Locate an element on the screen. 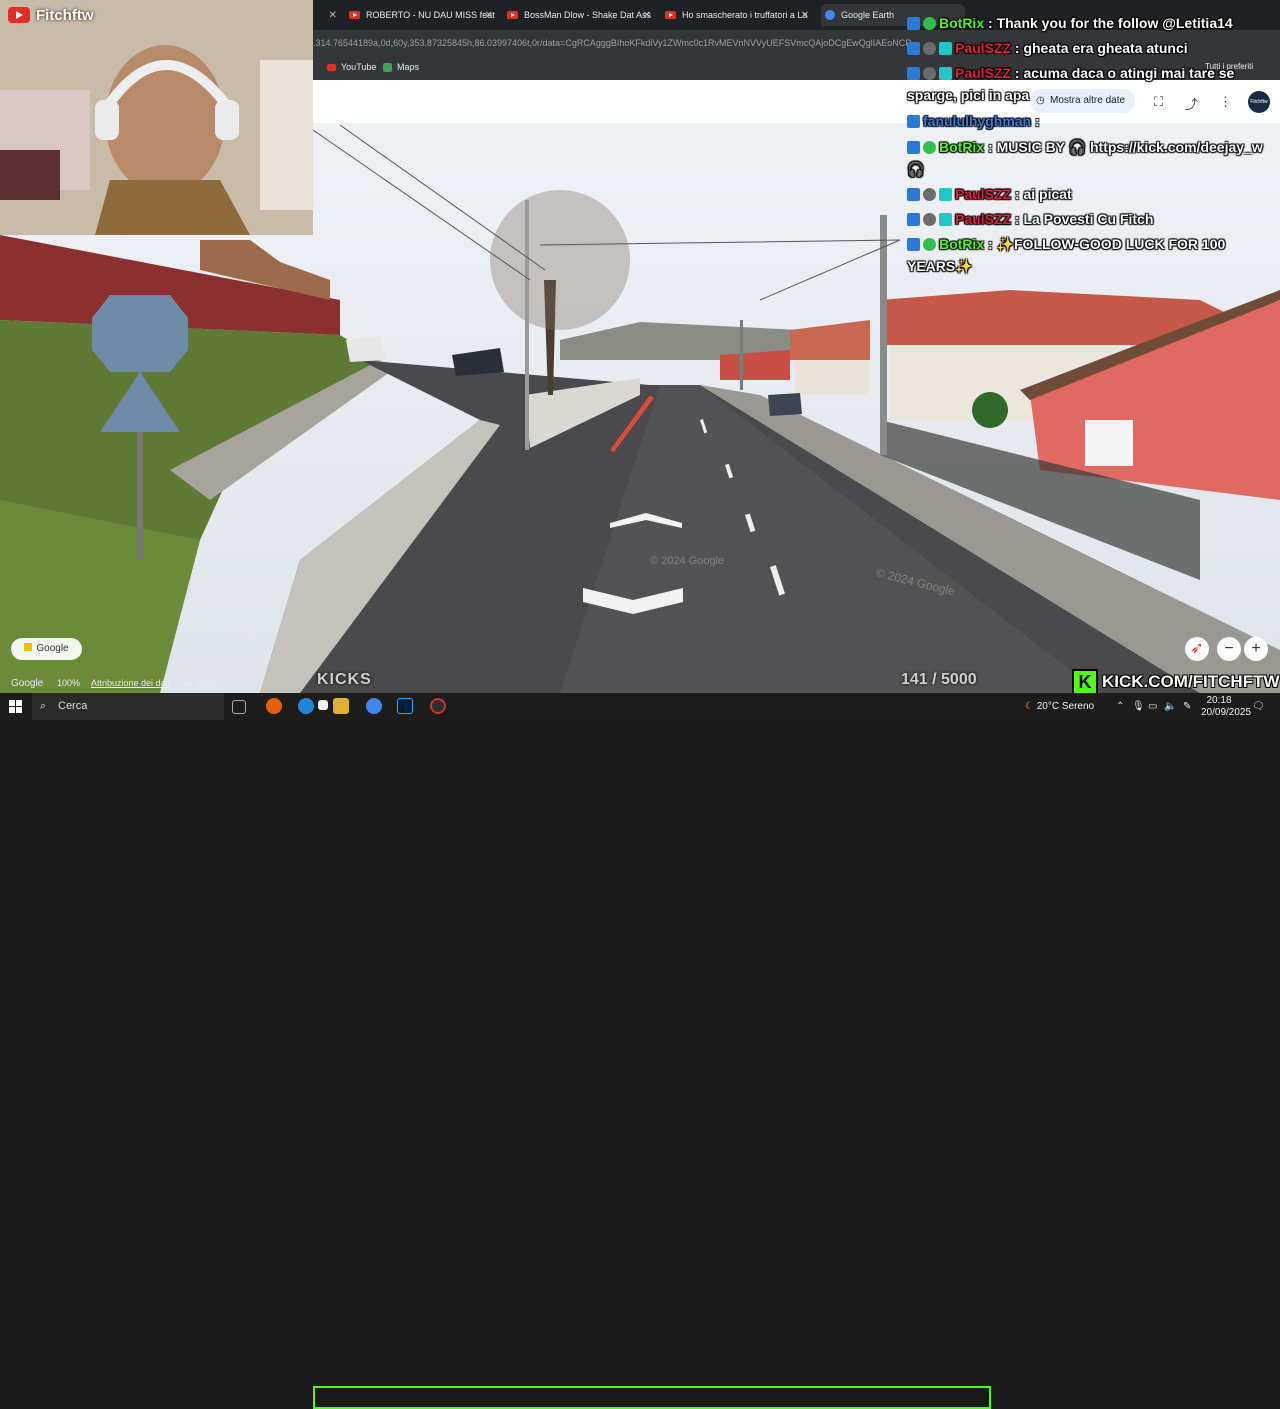  webcam-graphic is located at coordinates (156, 117).